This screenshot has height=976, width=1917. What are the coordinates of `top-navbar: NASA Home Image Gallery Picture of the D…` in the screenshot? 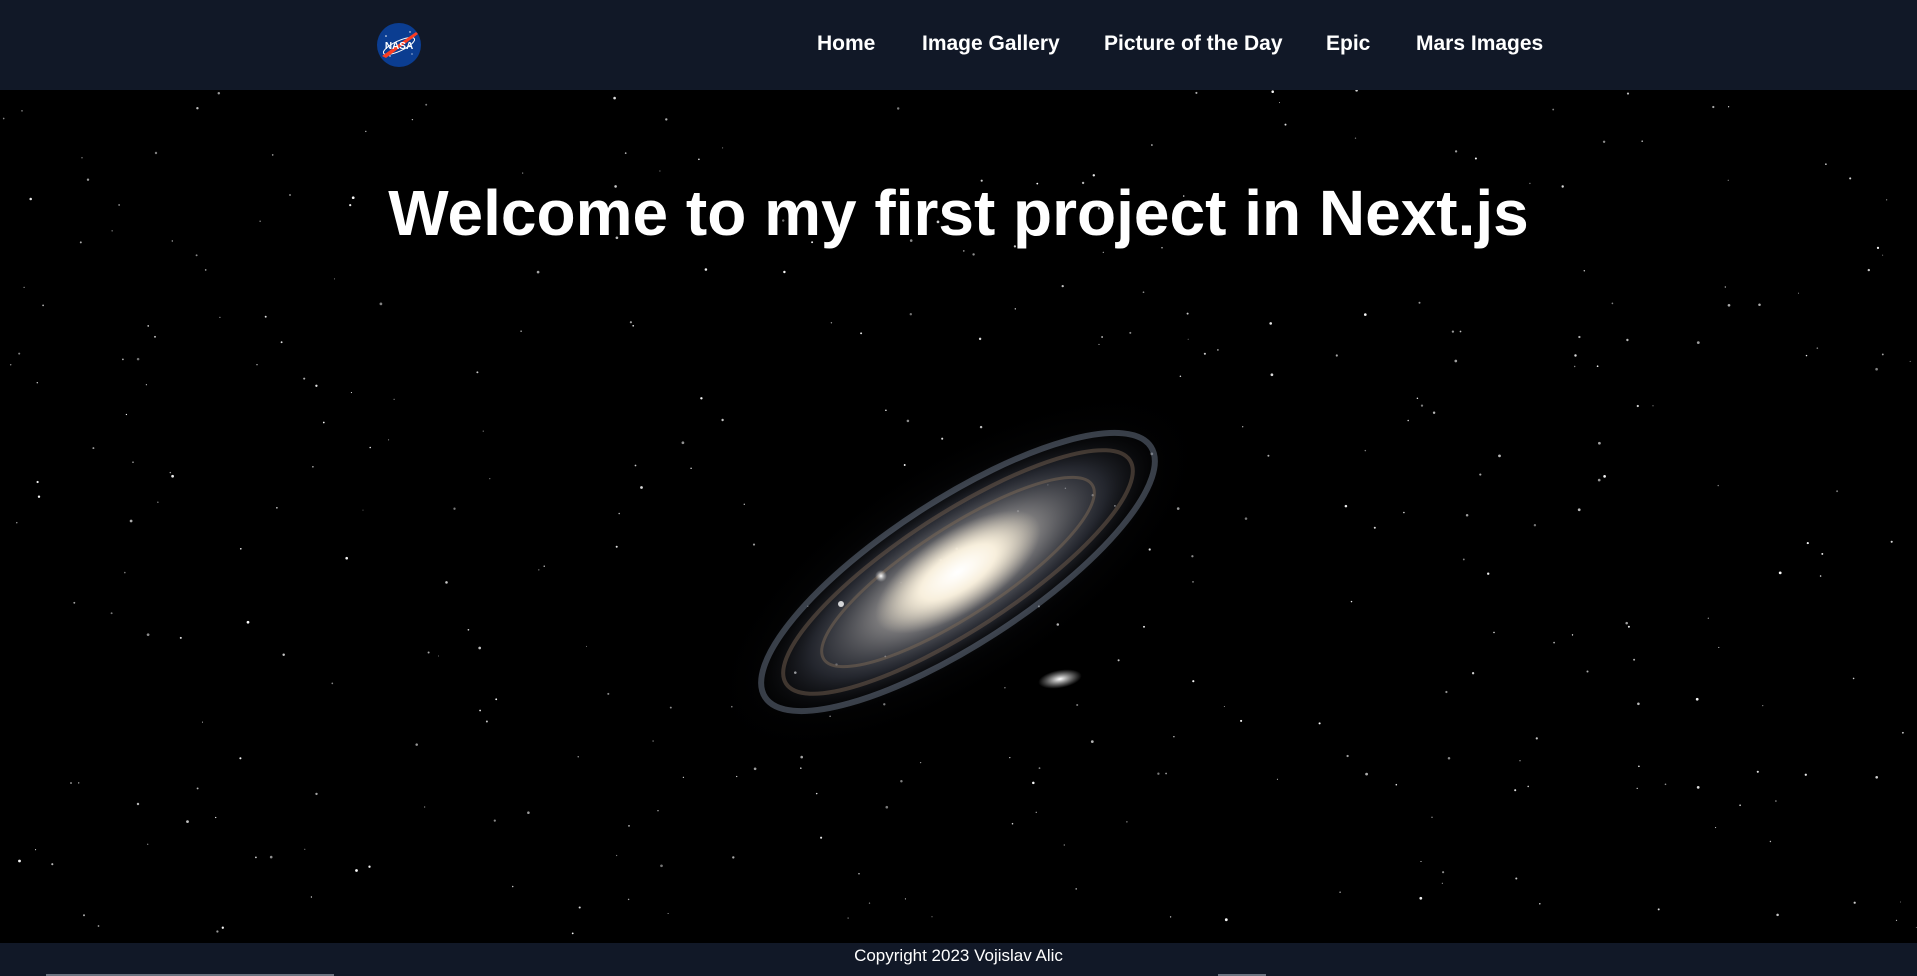 It's located at (958, 45).